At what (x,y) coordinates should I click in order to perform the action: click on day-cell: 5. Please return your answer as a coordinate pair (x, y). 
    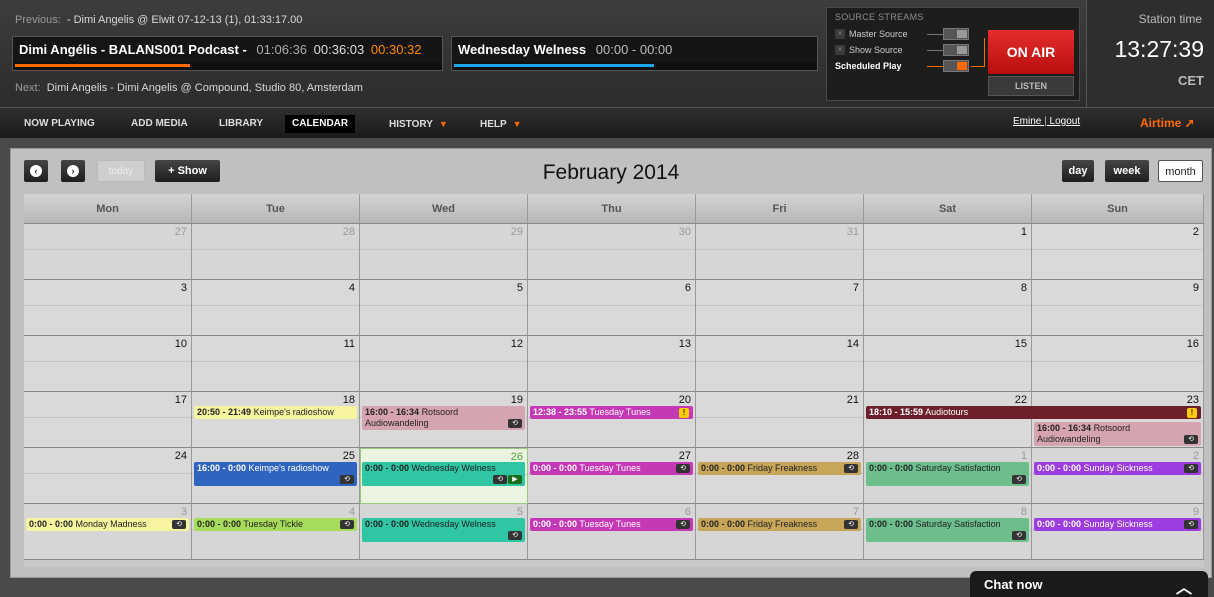
    Looking at the image, I should click on (444, 308).